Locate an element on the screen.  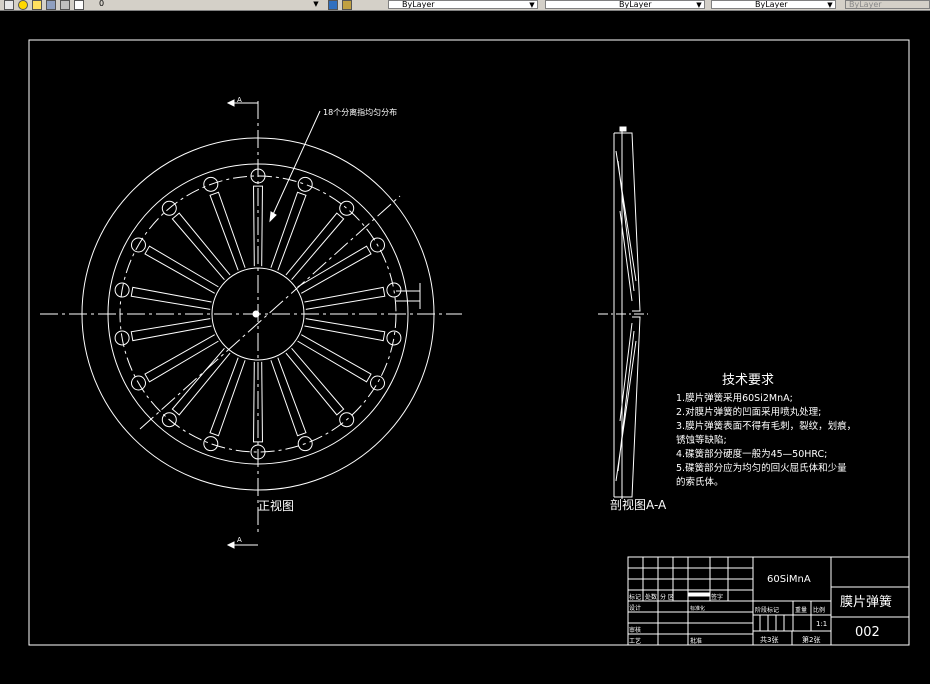
lock-icon is located at coordinates (65, 5).